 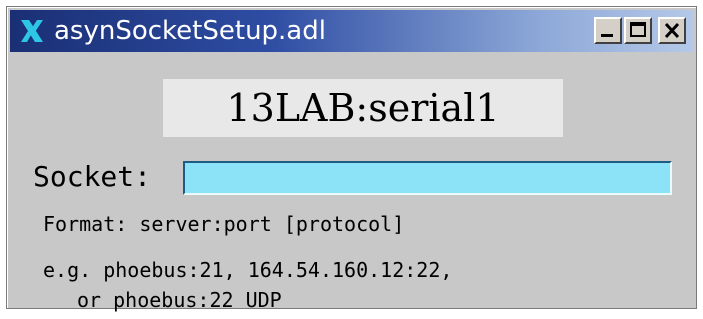 What do you see at coordinates (179, 300) in the screenshot?
I see `example-line-2: or phoebus:22 UDP` at bounding box center [179, 300].